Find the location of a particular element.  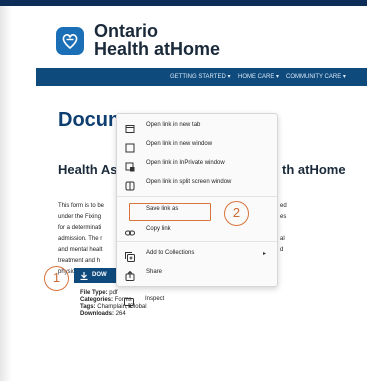

menu-item-copy-link: Copy link is located at coordinates (197, 230).